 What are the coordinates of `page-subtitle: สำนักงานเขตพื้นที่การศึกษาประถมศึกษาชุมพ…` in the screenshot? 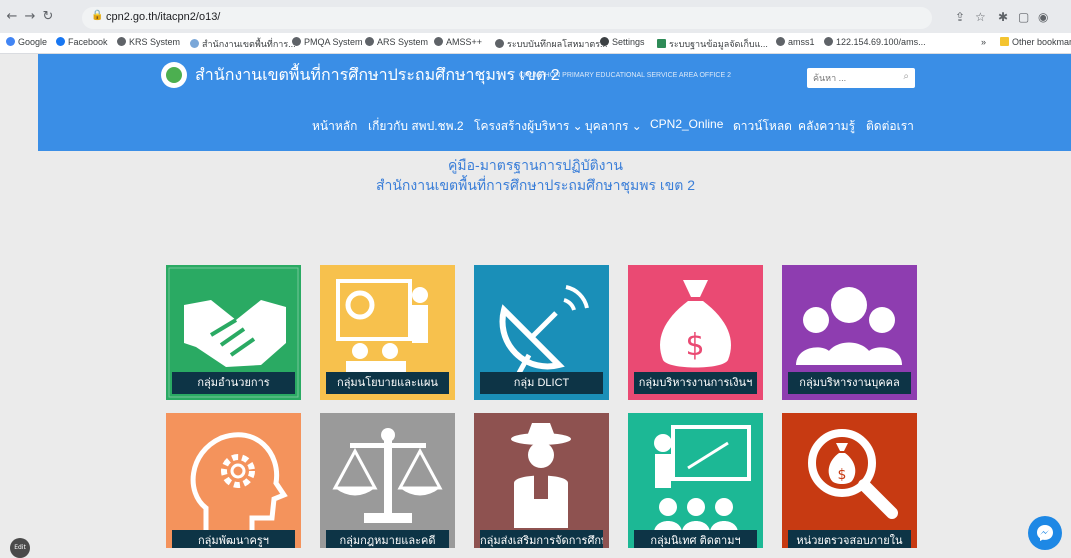 It's located at (535, 185).